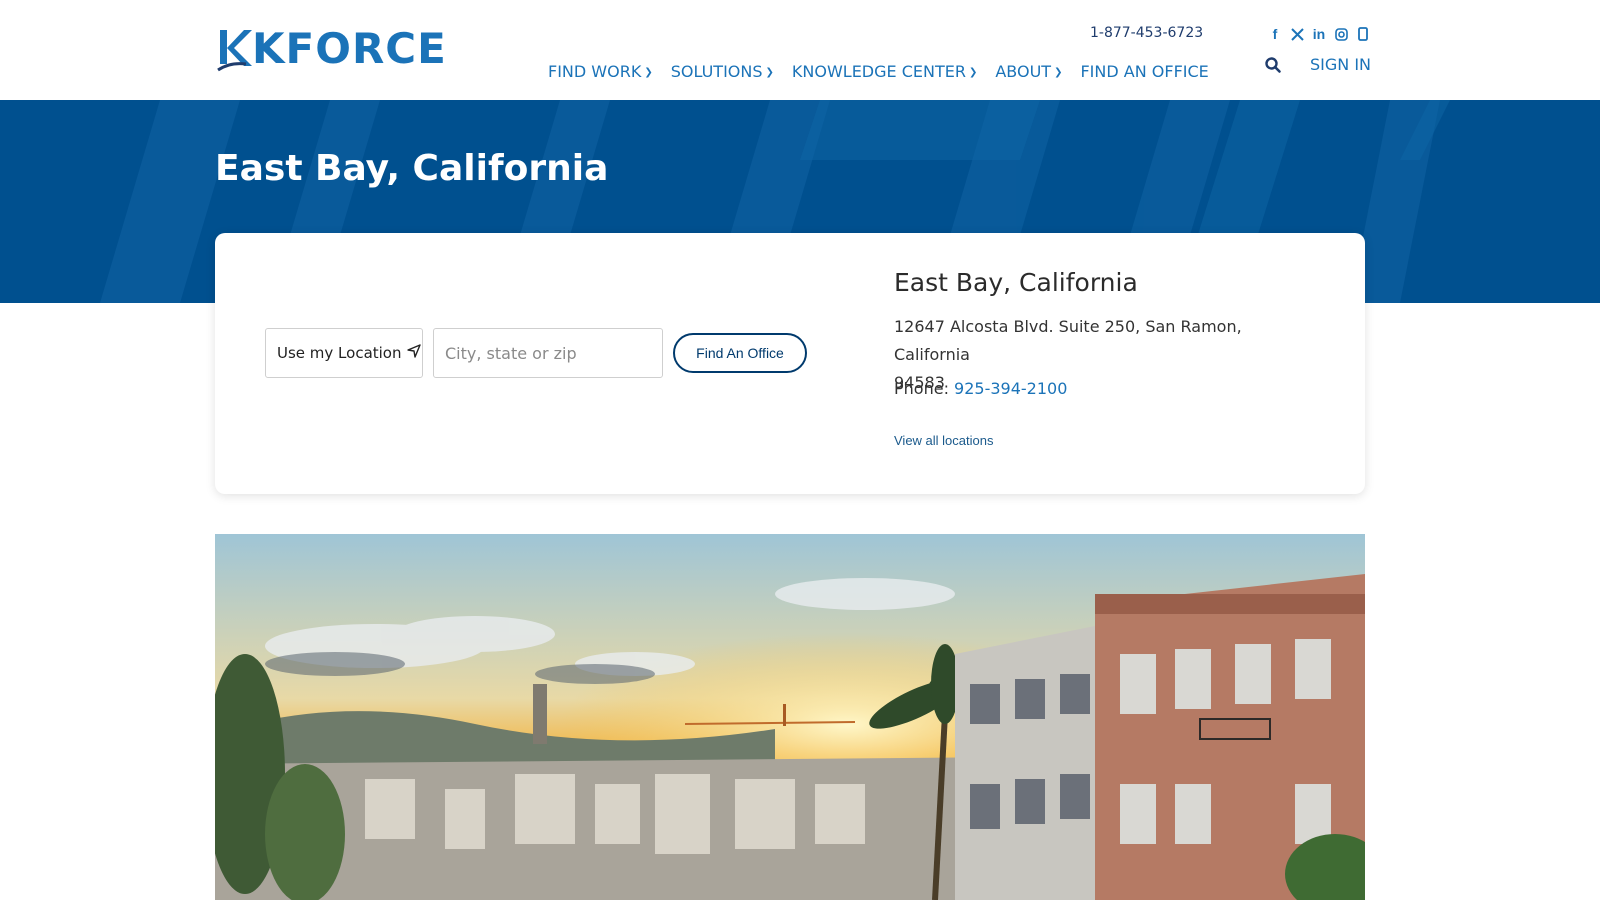 Image resolution: width=1600 pixels, height=900 pixels. I want to click on social-links: f in, so click(1319, 34).